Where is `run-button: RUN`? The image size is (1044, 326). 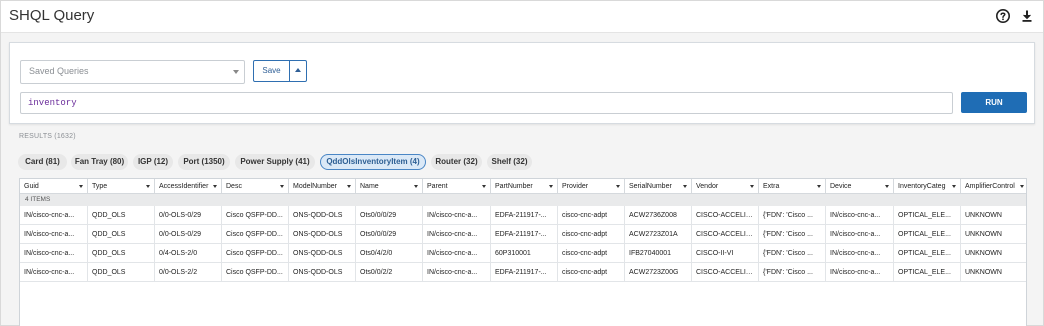 run-button: RUN is located at coordinates (994, 102).